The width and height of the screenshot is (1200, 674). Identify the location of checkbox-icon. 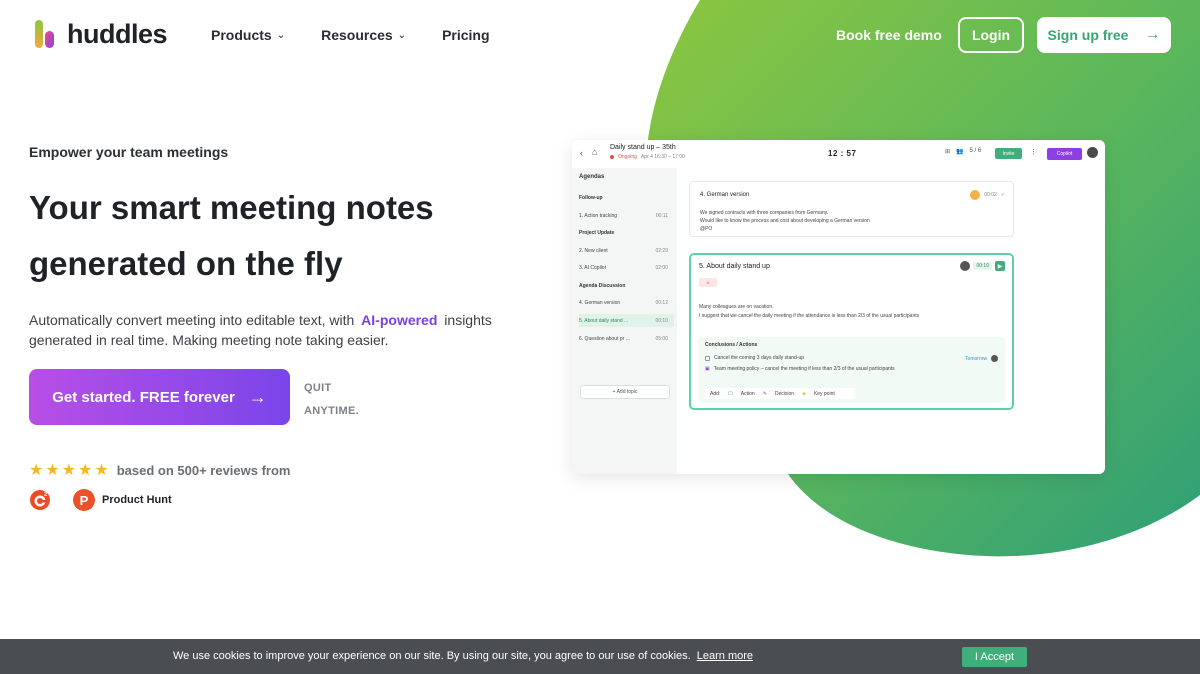
(707, 358).